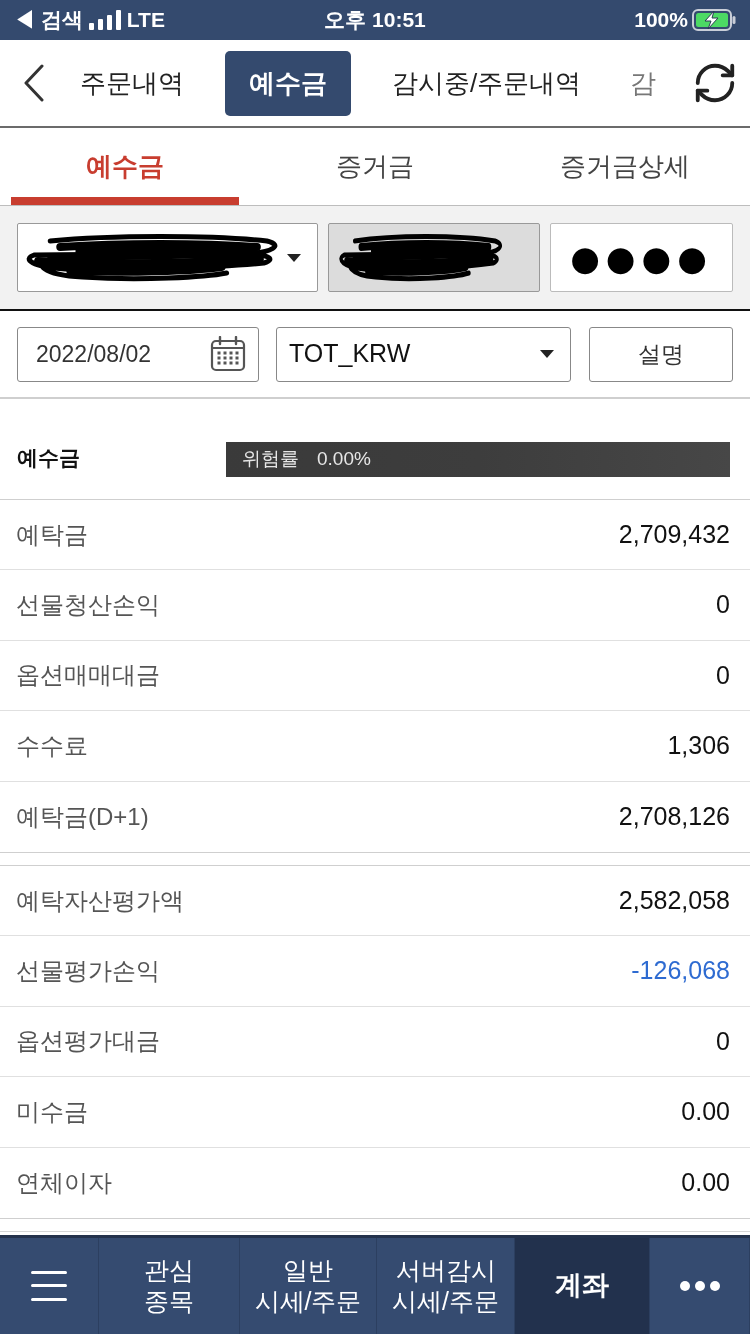 The height and width of the screenshot is (1334, 750). Describe the element at coordinates (643, 83) in the screenshot. I see `top-tab: 감` at that location.